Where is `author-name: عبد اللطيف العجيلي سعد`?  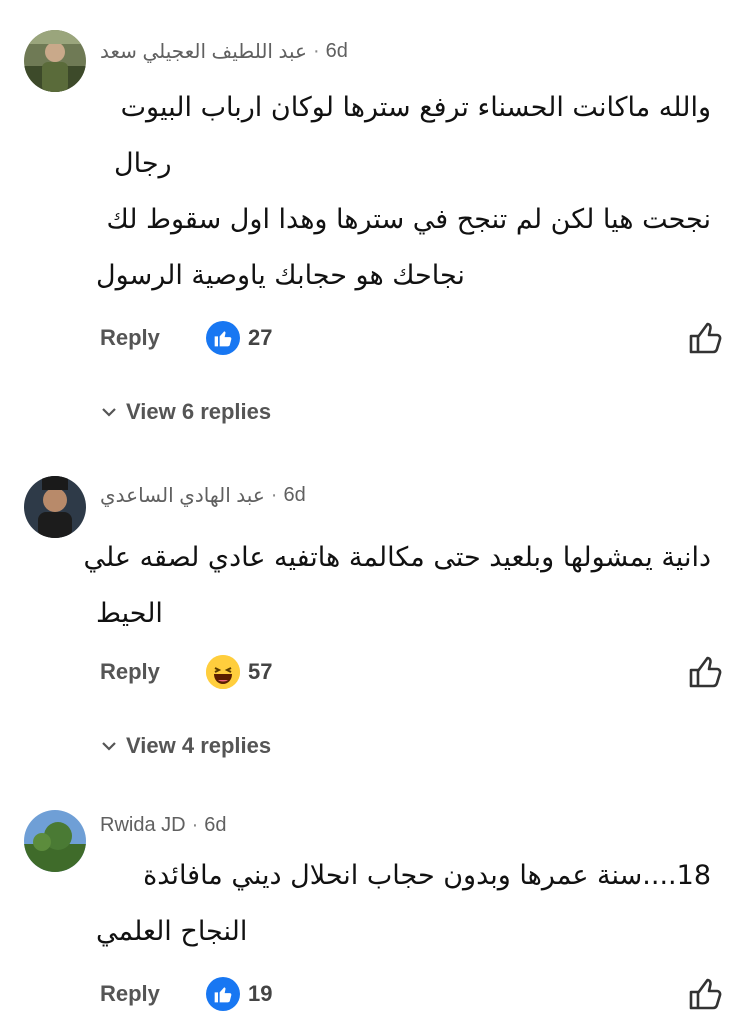
author-name: عبد اللطيف العجيلي سعد is located at coordinates (203, 51).